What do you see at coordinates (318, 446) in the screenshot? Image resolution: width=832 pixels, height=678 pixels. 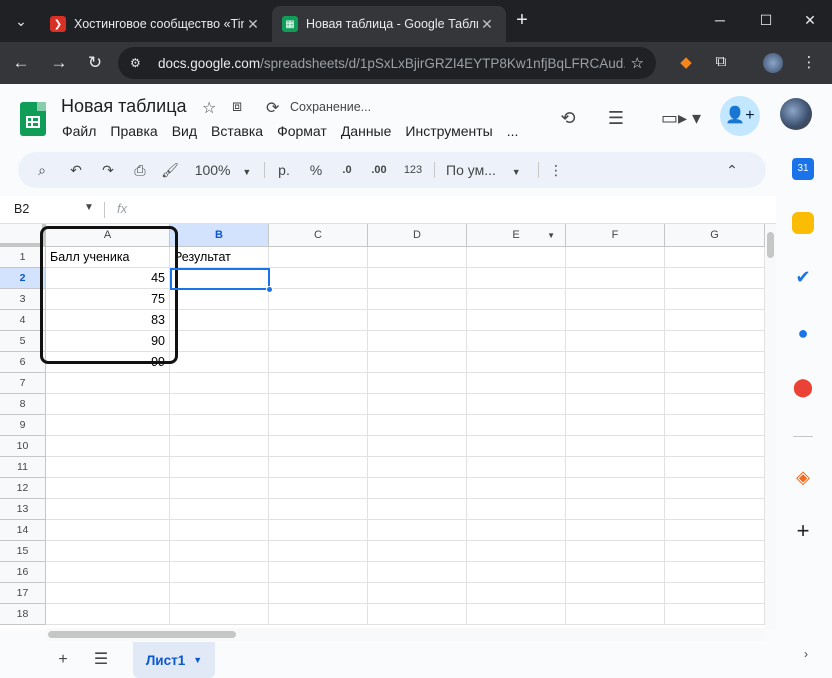 I see `cell-c10` at bounding box center [318, 446].